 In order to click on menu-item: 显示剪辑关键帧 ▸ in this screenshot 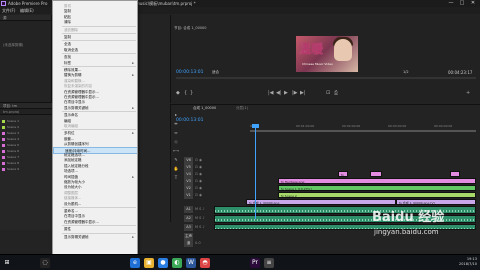, I will do `click(95, 237)`.